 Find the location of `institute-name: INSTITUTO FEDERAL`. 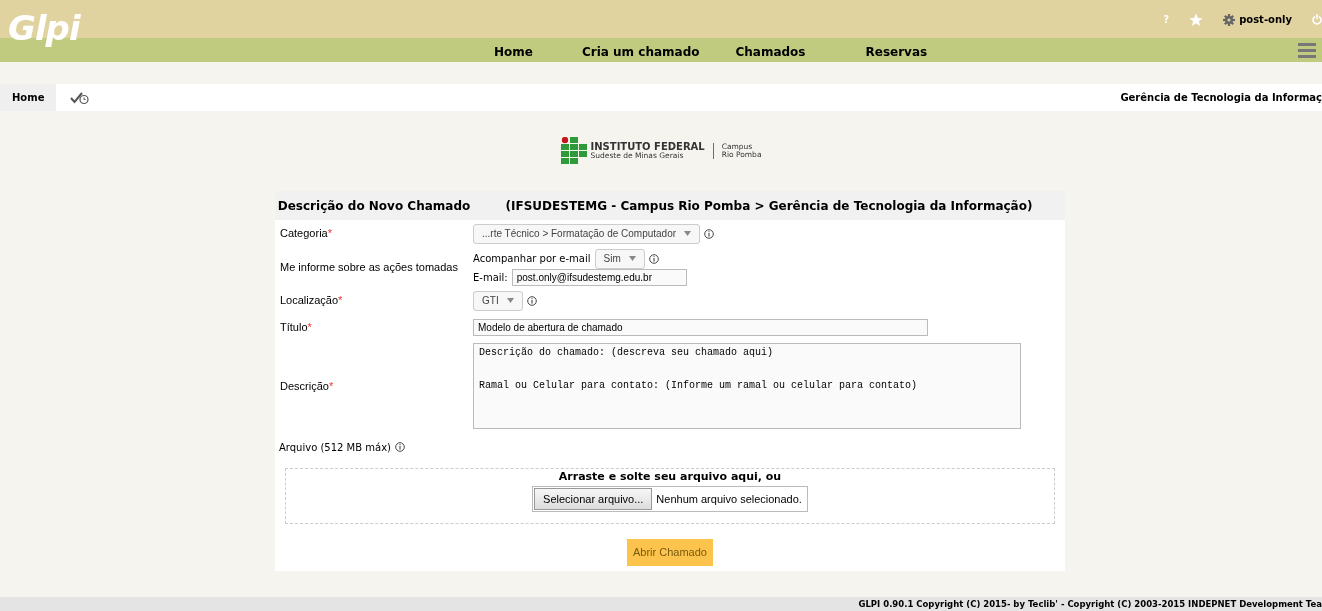

institute-name: INSTITUTO FEDERAL is located at coordinates (647, 147).